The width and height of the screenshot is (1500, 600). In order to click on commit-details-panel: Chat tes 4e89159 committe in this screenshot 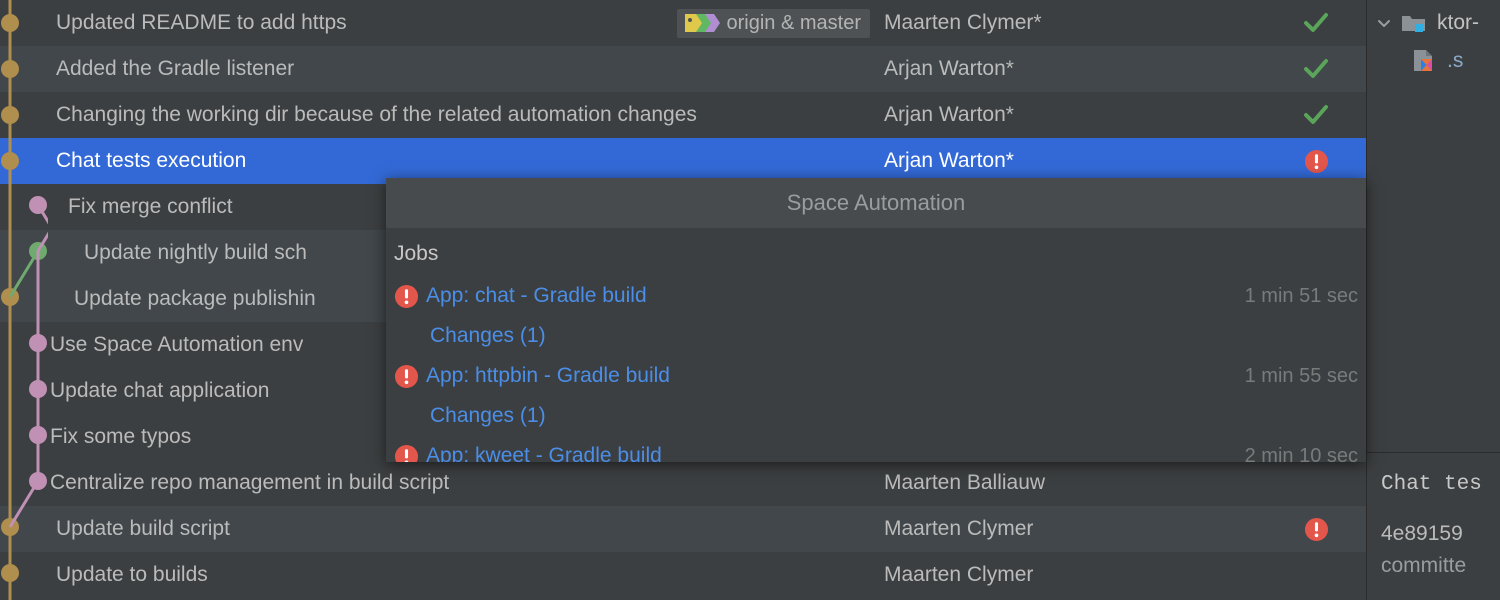, I will do `click(1433, 526)`.